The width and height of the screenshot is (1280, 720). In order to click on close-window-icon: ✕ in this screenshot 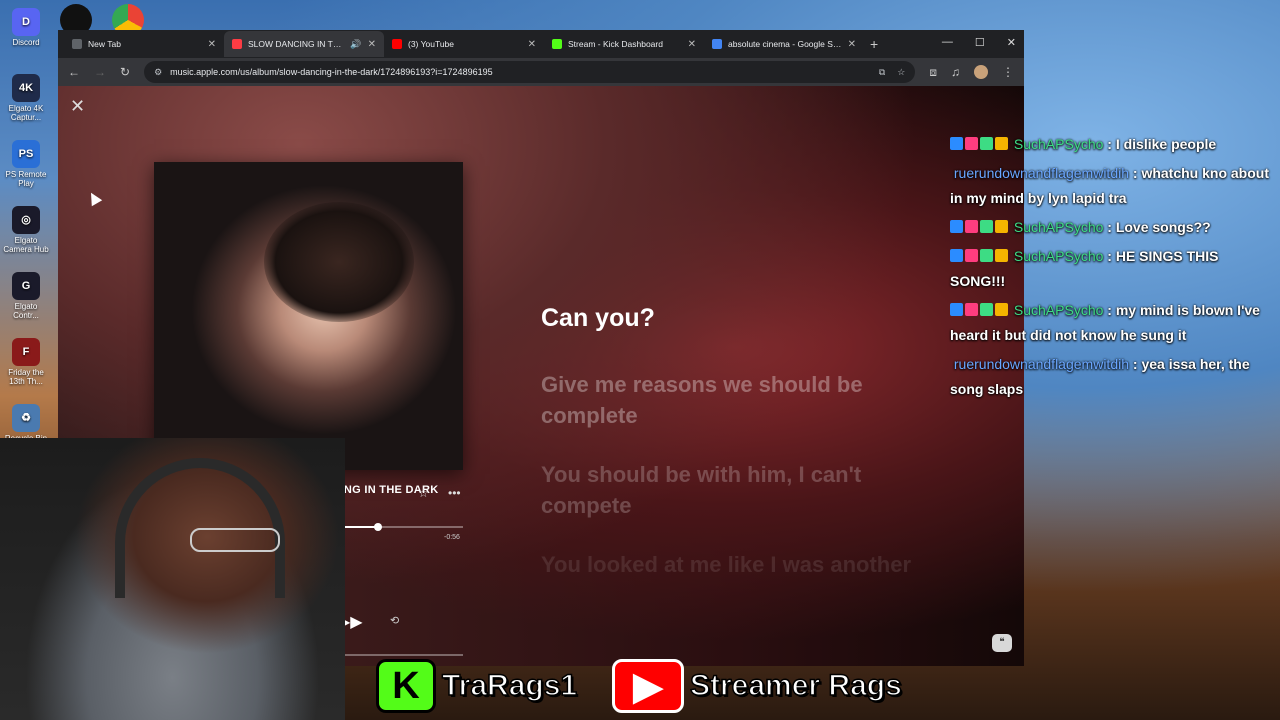, I will do `click(1011, 42)`.